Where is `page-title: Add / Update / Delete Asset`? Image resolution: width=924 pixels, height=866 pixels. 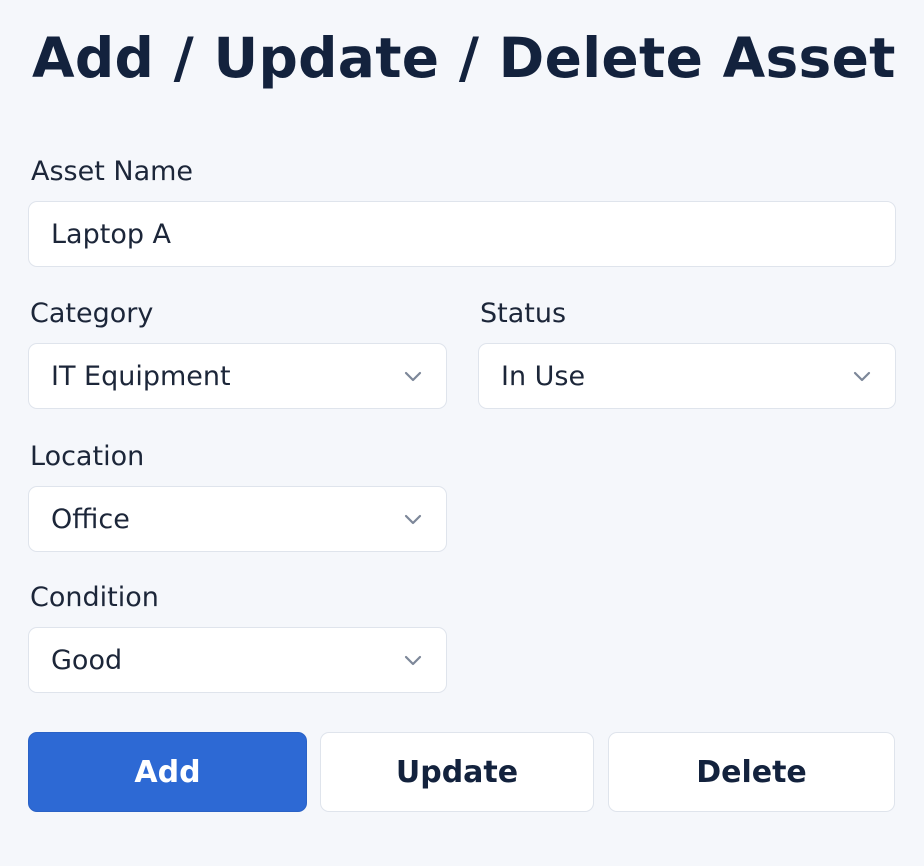 page-title: Add / Update / Delete Asset is located at coordinates (464, 58).